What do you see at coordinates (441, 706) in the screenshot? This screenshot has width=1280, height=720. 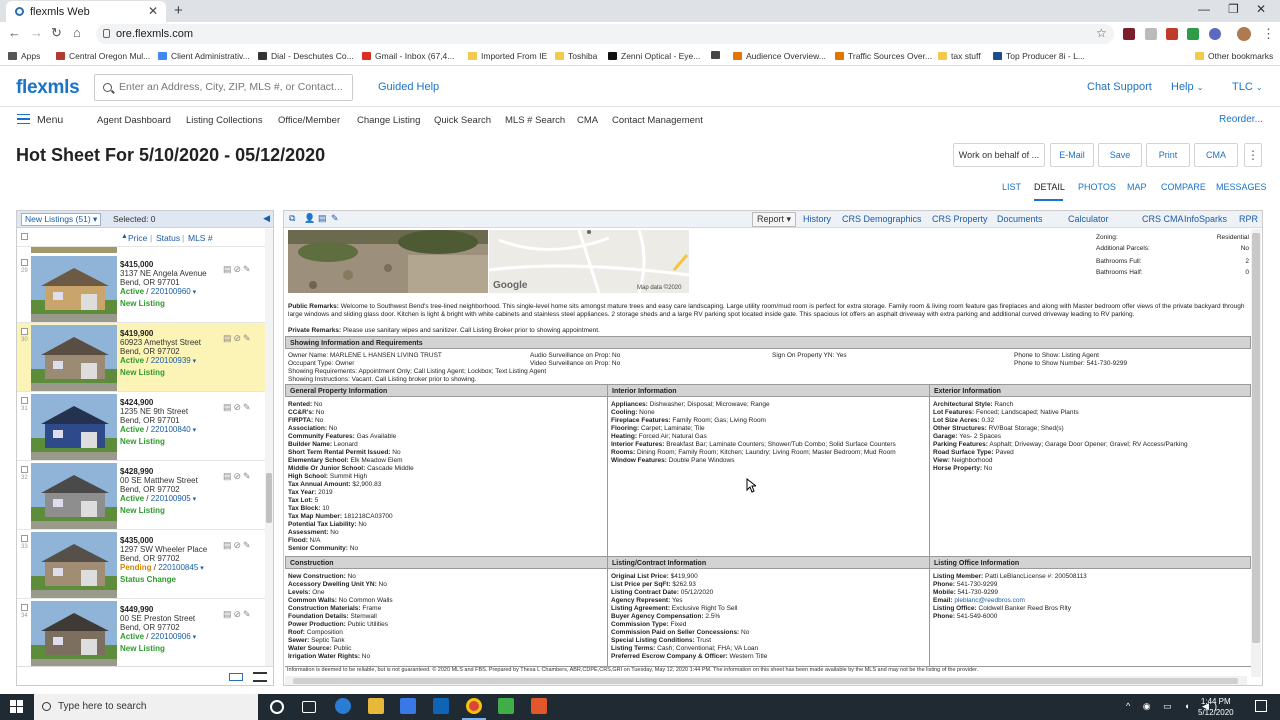 I see `outlook-icon` at bounding box center [441, 706].